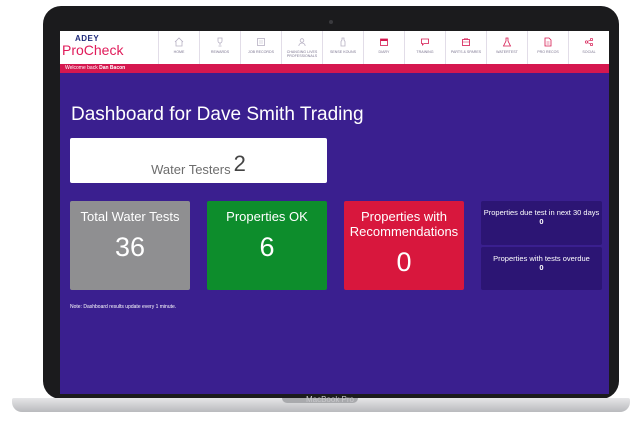 The width and height of the screenshot is (640, 422). I want to click on side-label: Properties due test in next 30 days, so click(541, 212).